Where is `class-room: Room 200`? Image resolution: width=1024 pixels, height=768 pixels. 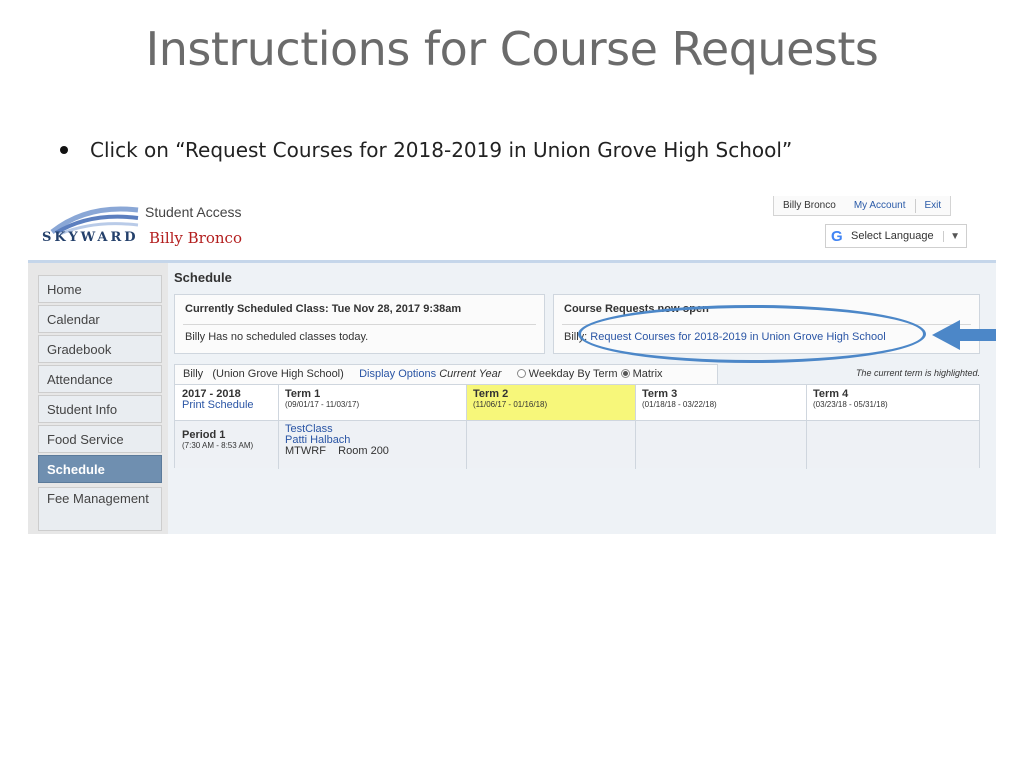 class-room: Room 200 is located at coordinates (363, 451).